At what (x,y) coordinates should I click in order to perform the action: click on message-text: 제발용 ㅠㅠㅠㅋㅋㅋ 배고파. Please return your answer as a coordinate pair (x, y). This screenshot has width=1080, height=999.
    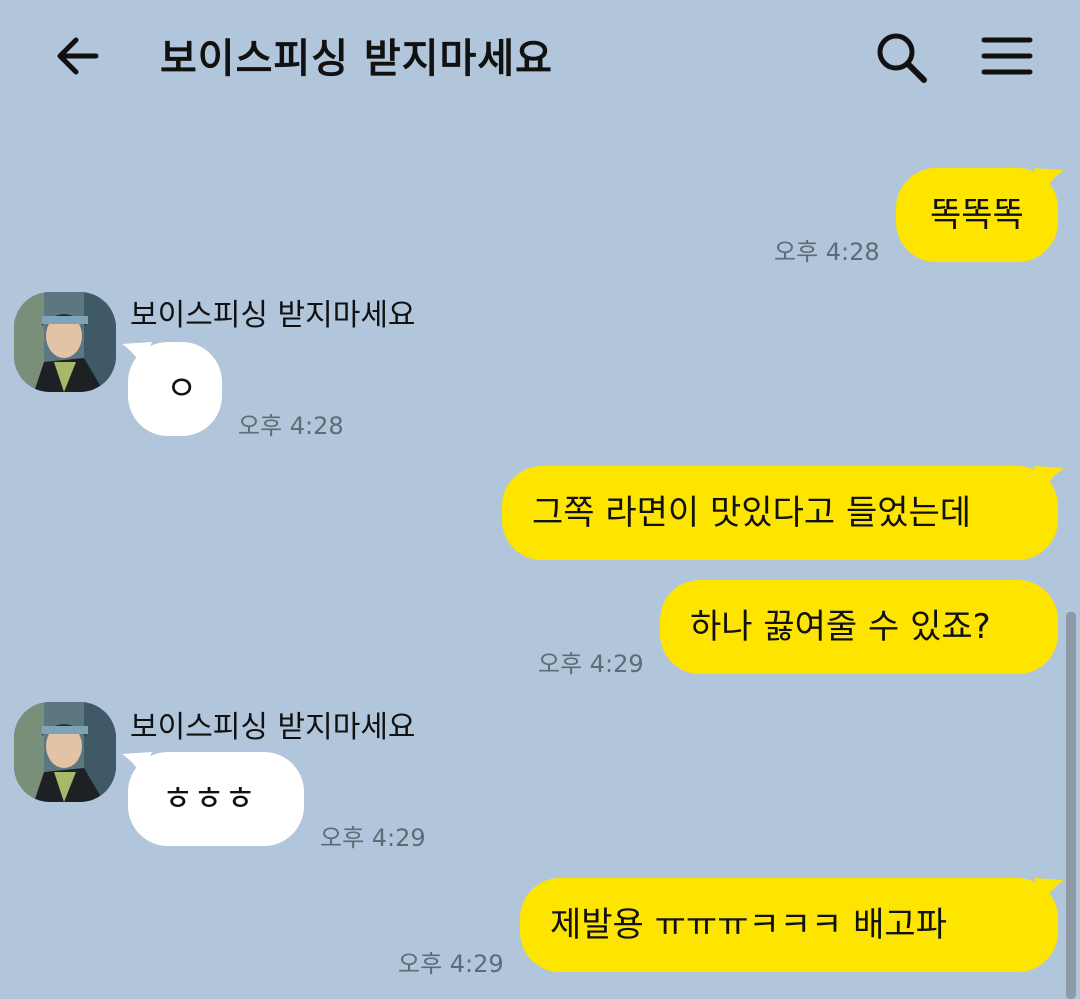
    Looking at the image, I should click on (748, 925).